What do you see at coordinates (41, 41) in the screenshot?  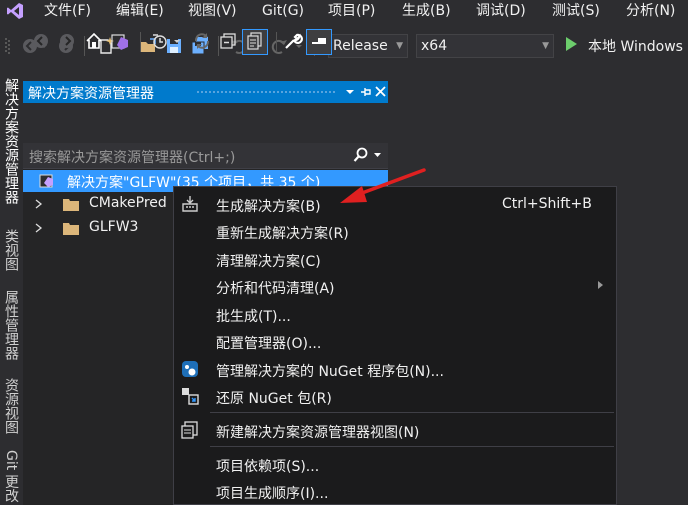 I see `back-icon` at bounding box center [41, 41].